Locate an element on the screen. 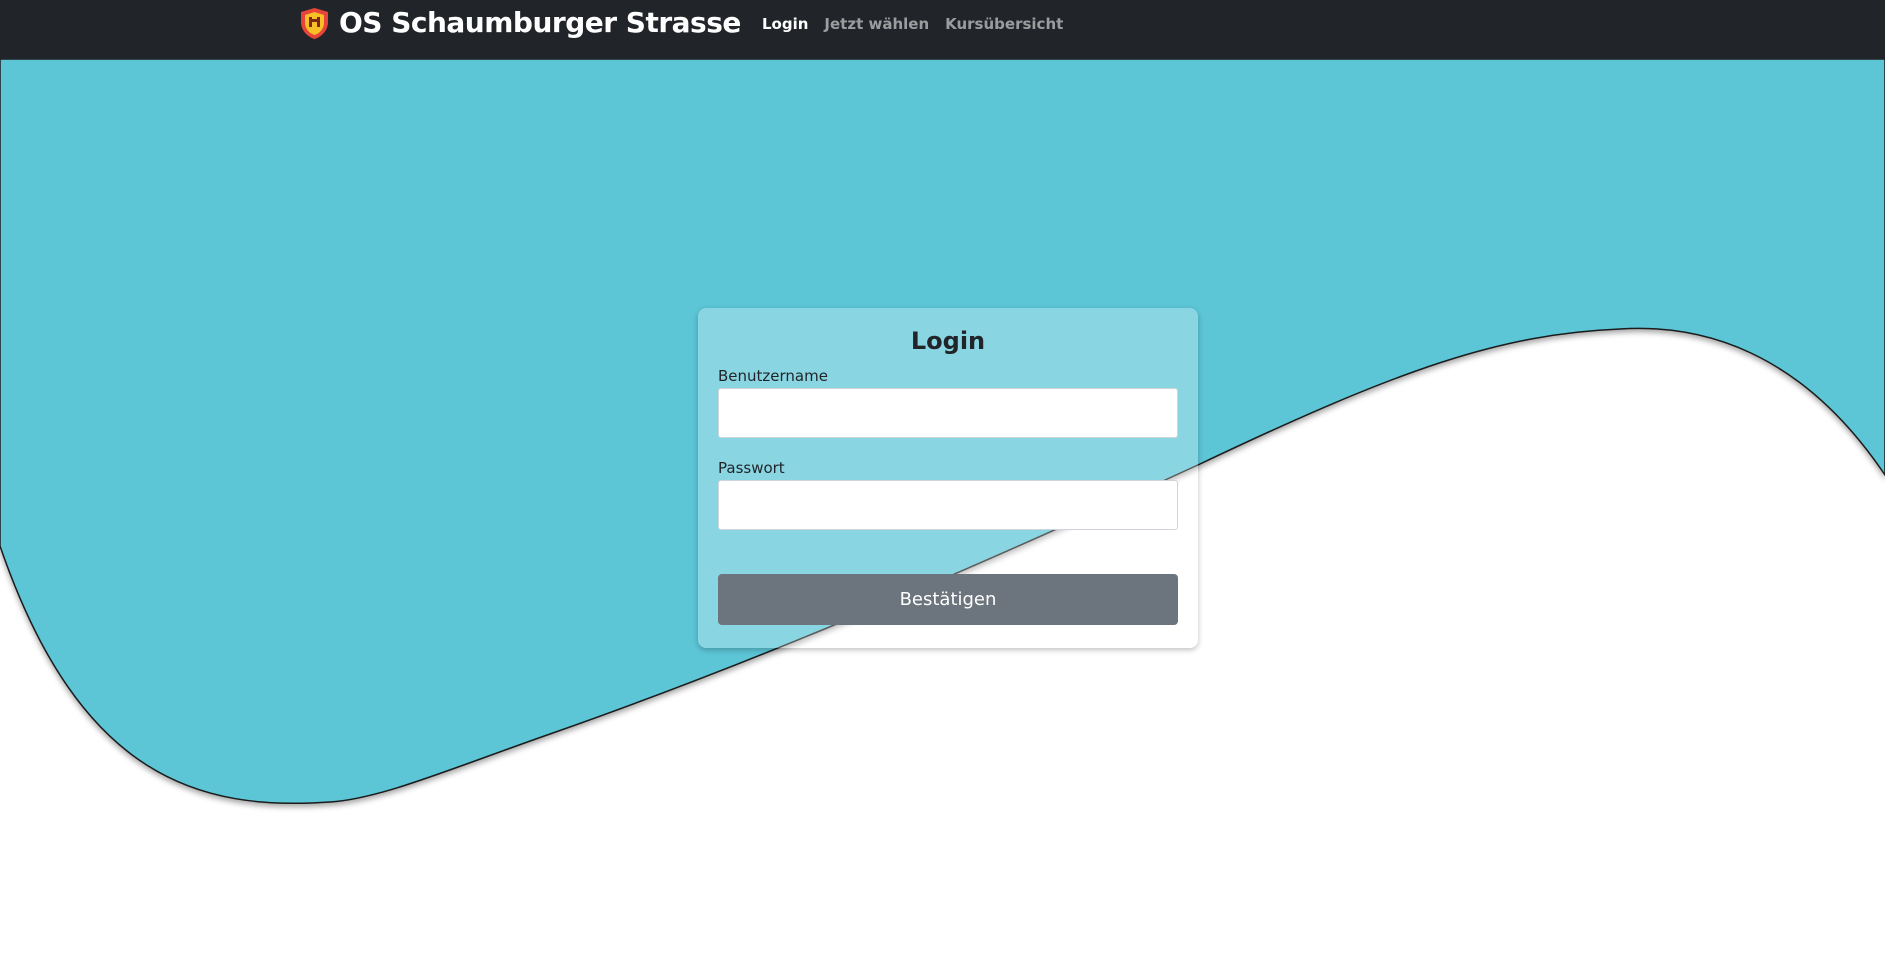 The width and height of the screenshot is (1885, 956). login-title: Login is located at coordinates (948, 341).